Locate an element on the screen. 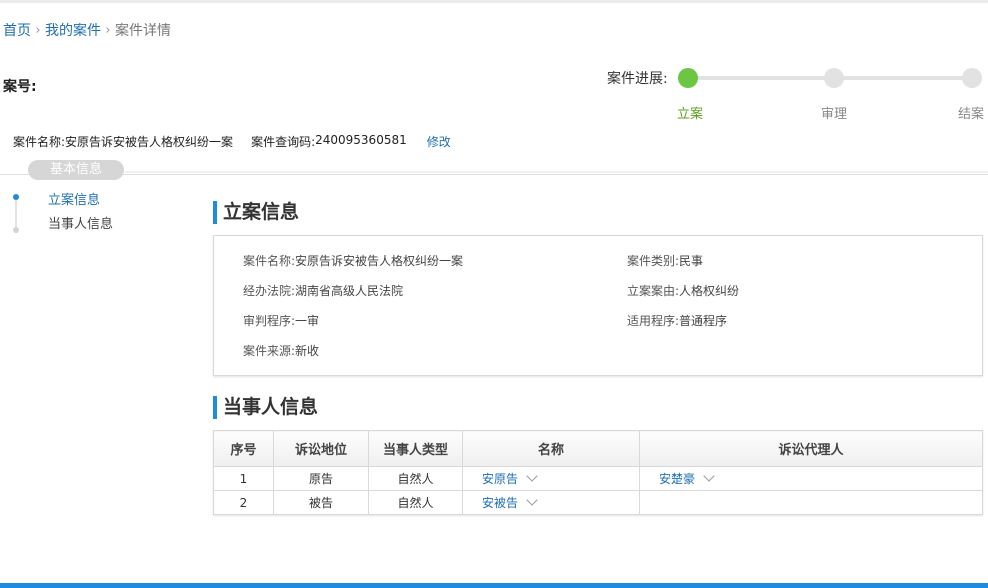 This screenshot has width=988, height=588. parties-section-title: 当事人信息 is located at coordinates (265, 407).